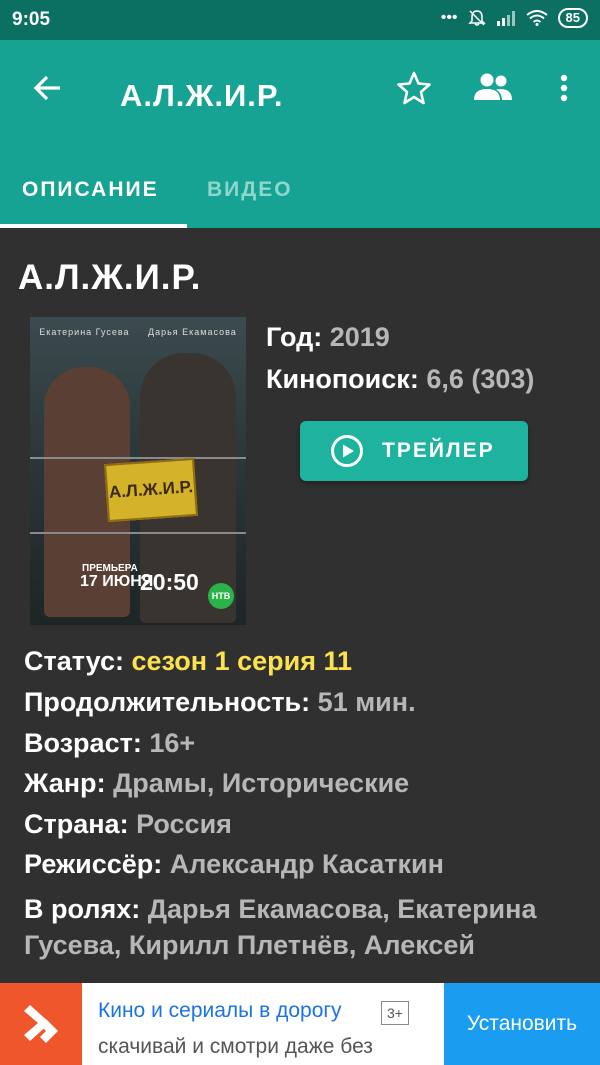 The image size is (600, 1065). What do you see at coordinates (60, 783) in the screenshot?
I see `genre-label: Жанр` at bounding box center [60, 783].